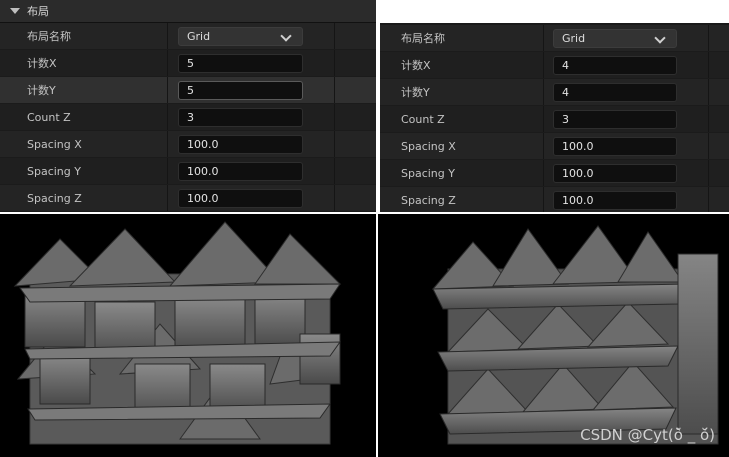  I want to click on watermark: CSDN @Cyt(ŏ̀ _ ŏ́), so click(647, 435).